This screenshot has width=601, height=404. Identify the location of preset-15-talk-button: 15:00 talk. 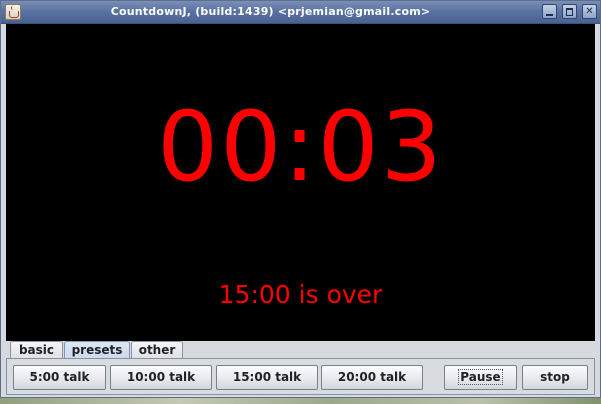
(267, 377).